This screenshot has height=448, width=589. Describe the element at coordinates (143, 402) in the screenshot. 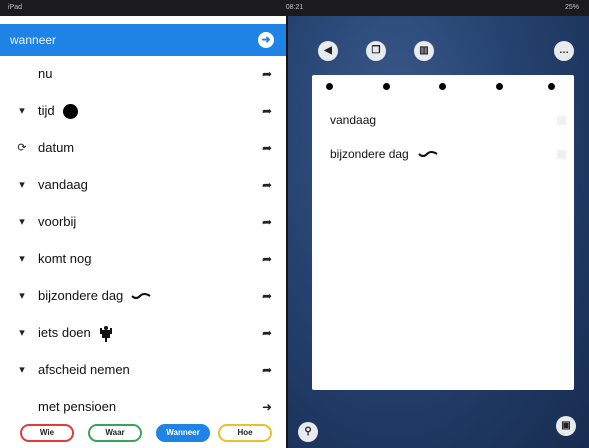

I see `list-item-met-pensioen: met pensioen ➜` at that location.